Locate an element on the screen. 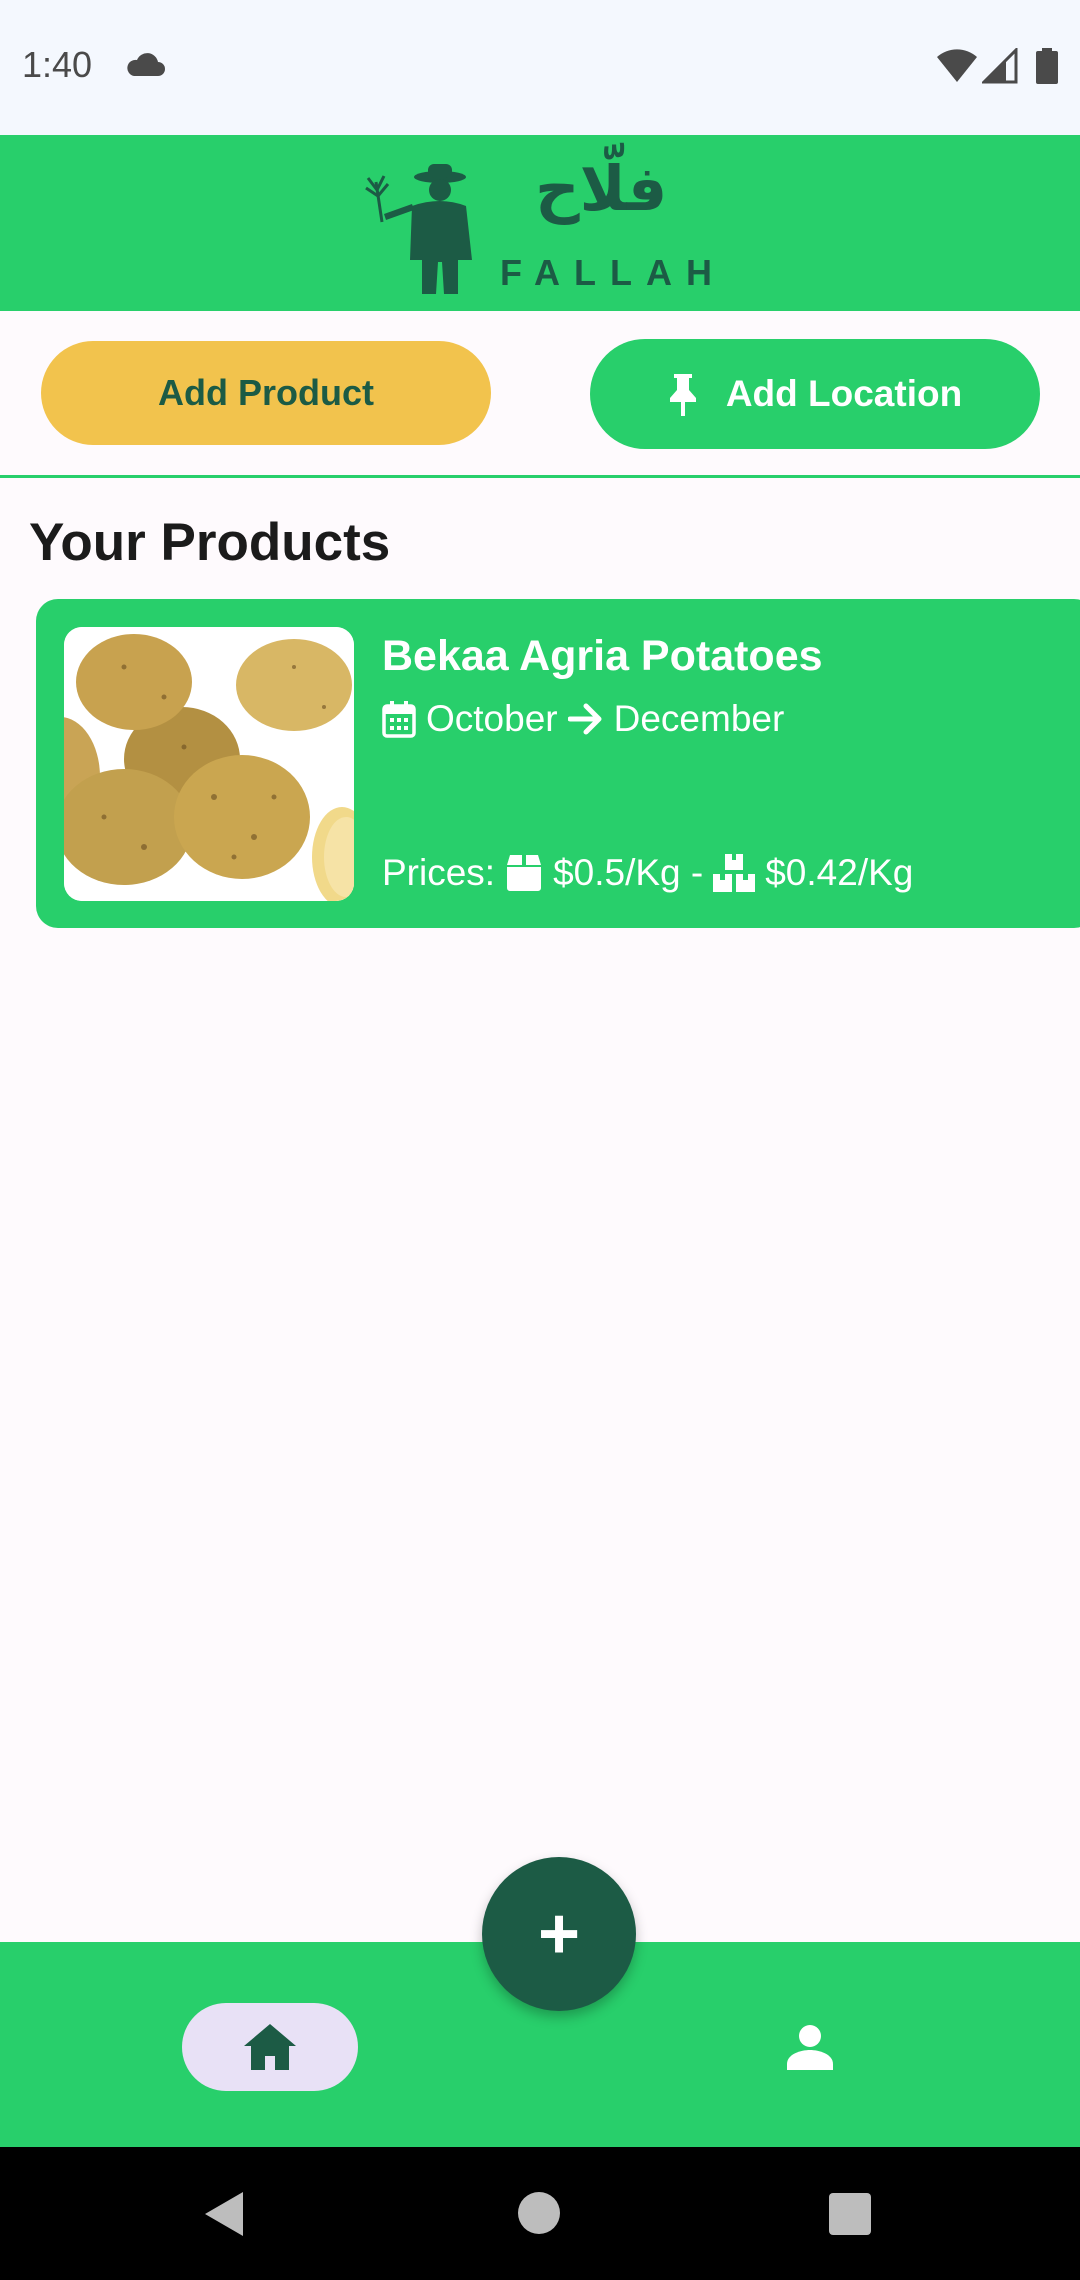  back-nav-icon is located at coordinates (225, 2214).